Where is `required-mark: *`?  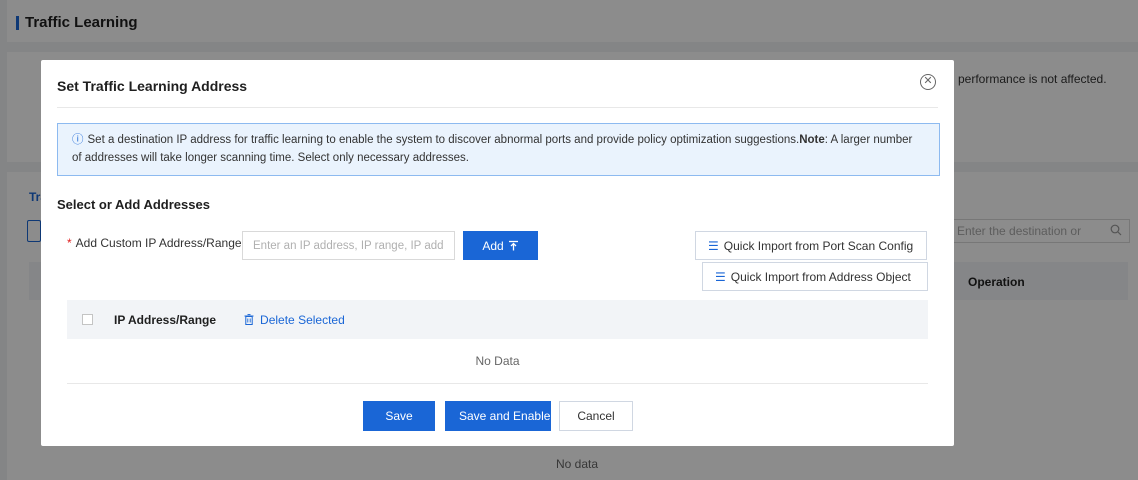
required-mark: * is located at coordinates (69, 243).